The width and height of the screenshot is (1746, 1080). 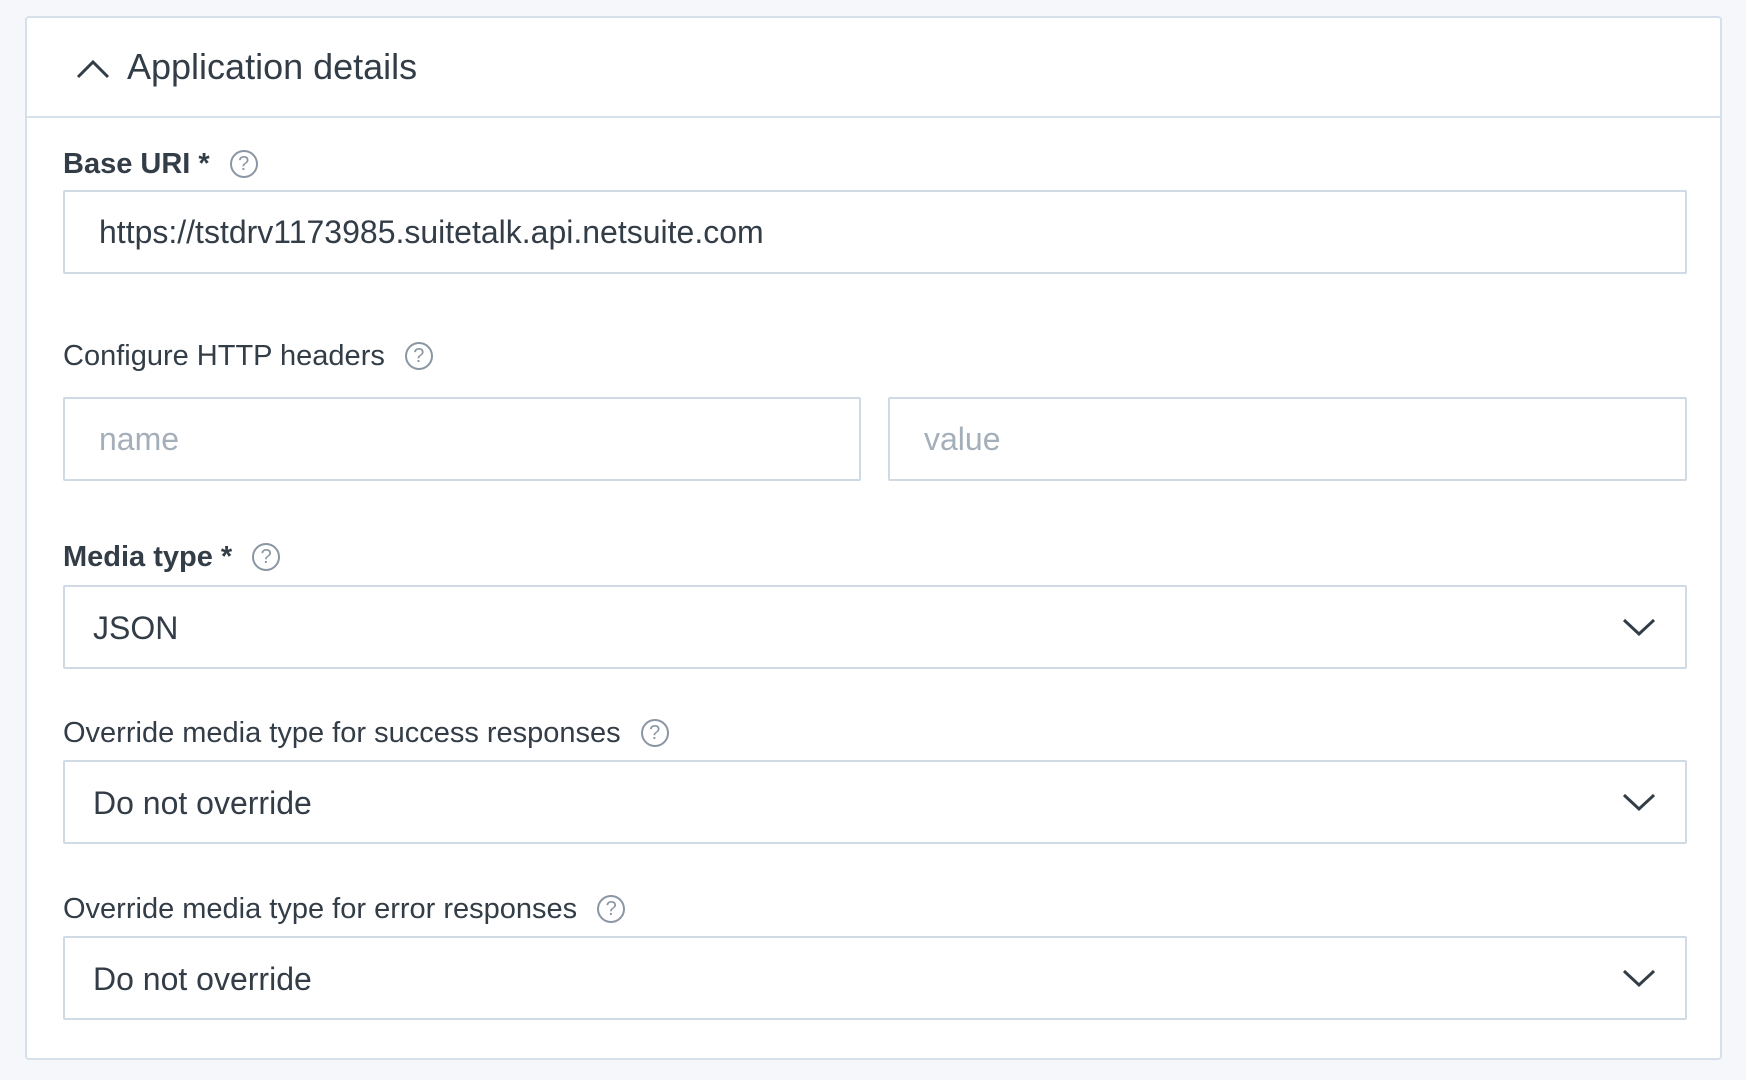 What do you see at coordinates (611, 909) in the screenshot?
I see `error-override-help-icon: ?` at bounding box center [611, 909].